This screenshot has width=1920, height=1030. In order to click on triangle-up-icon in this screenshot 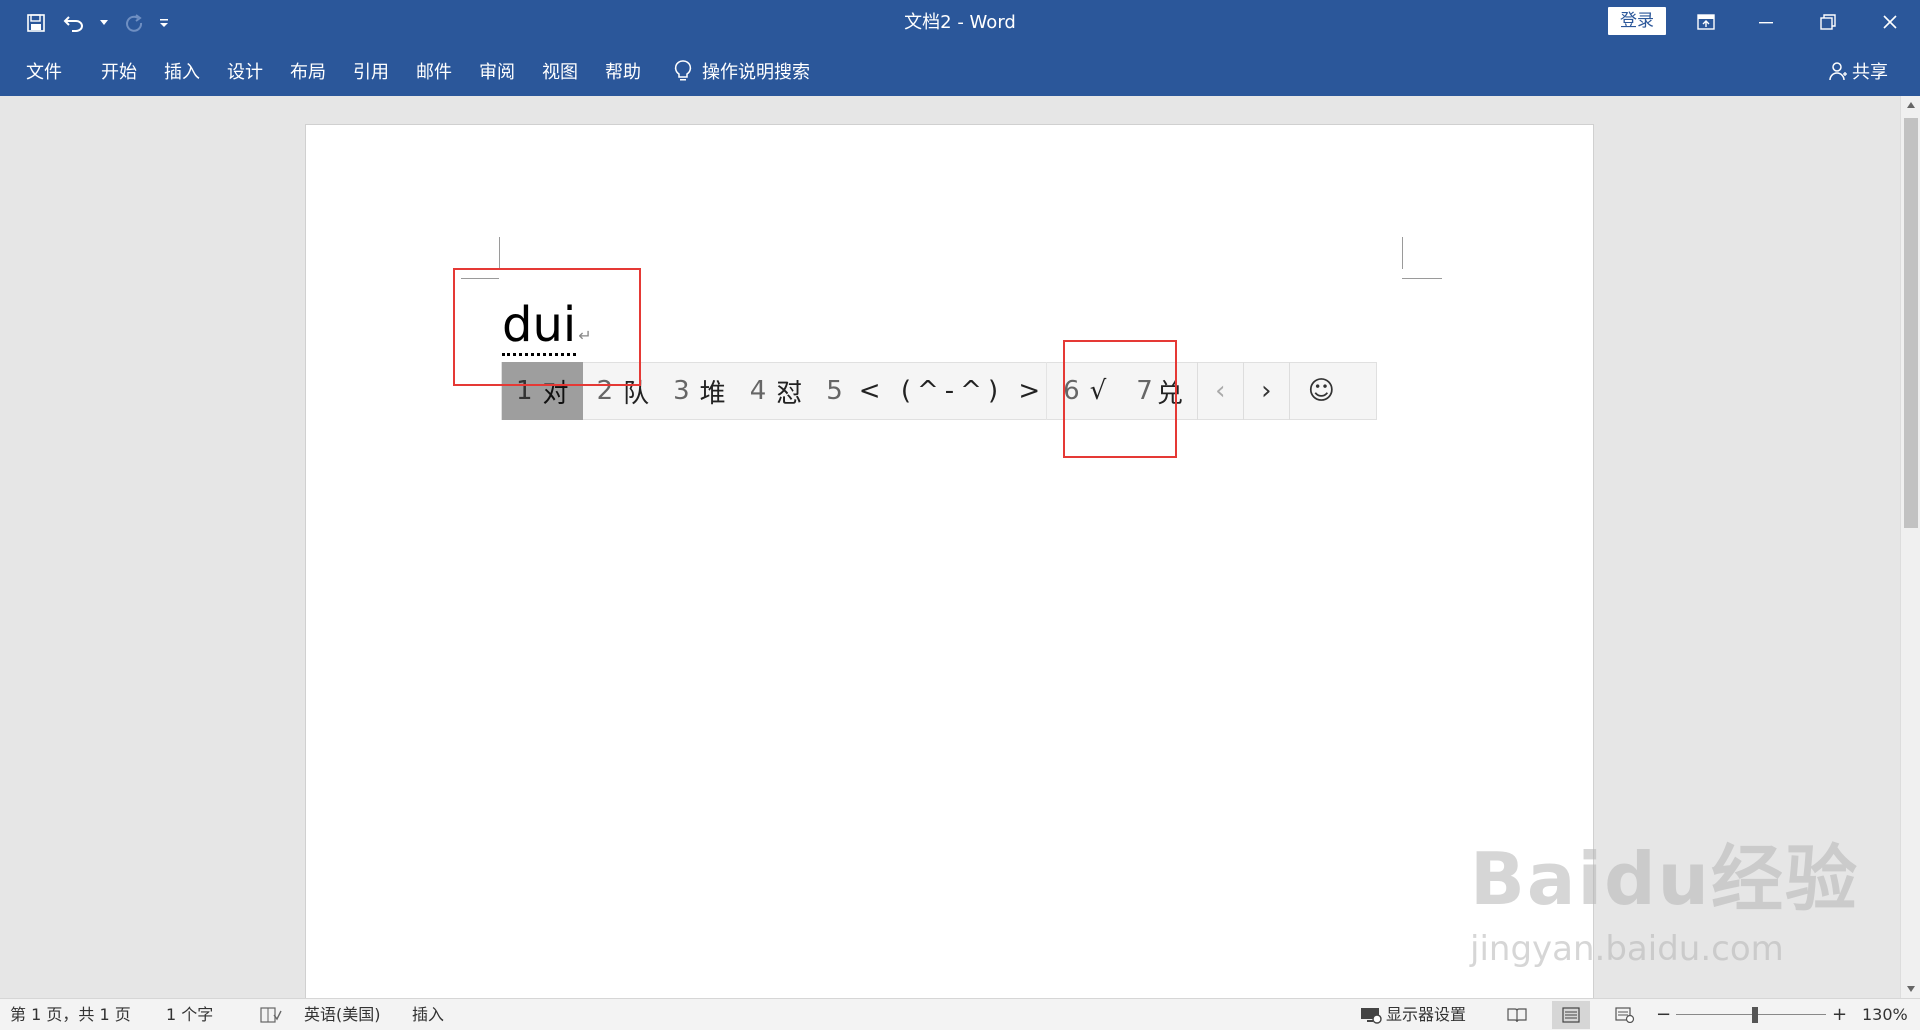, I will do `click(1911, 105)`.